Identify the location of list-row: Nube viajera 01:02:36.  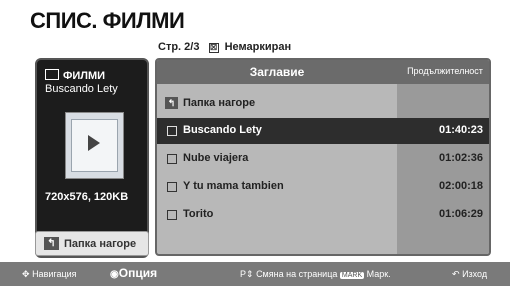
(323, 159).